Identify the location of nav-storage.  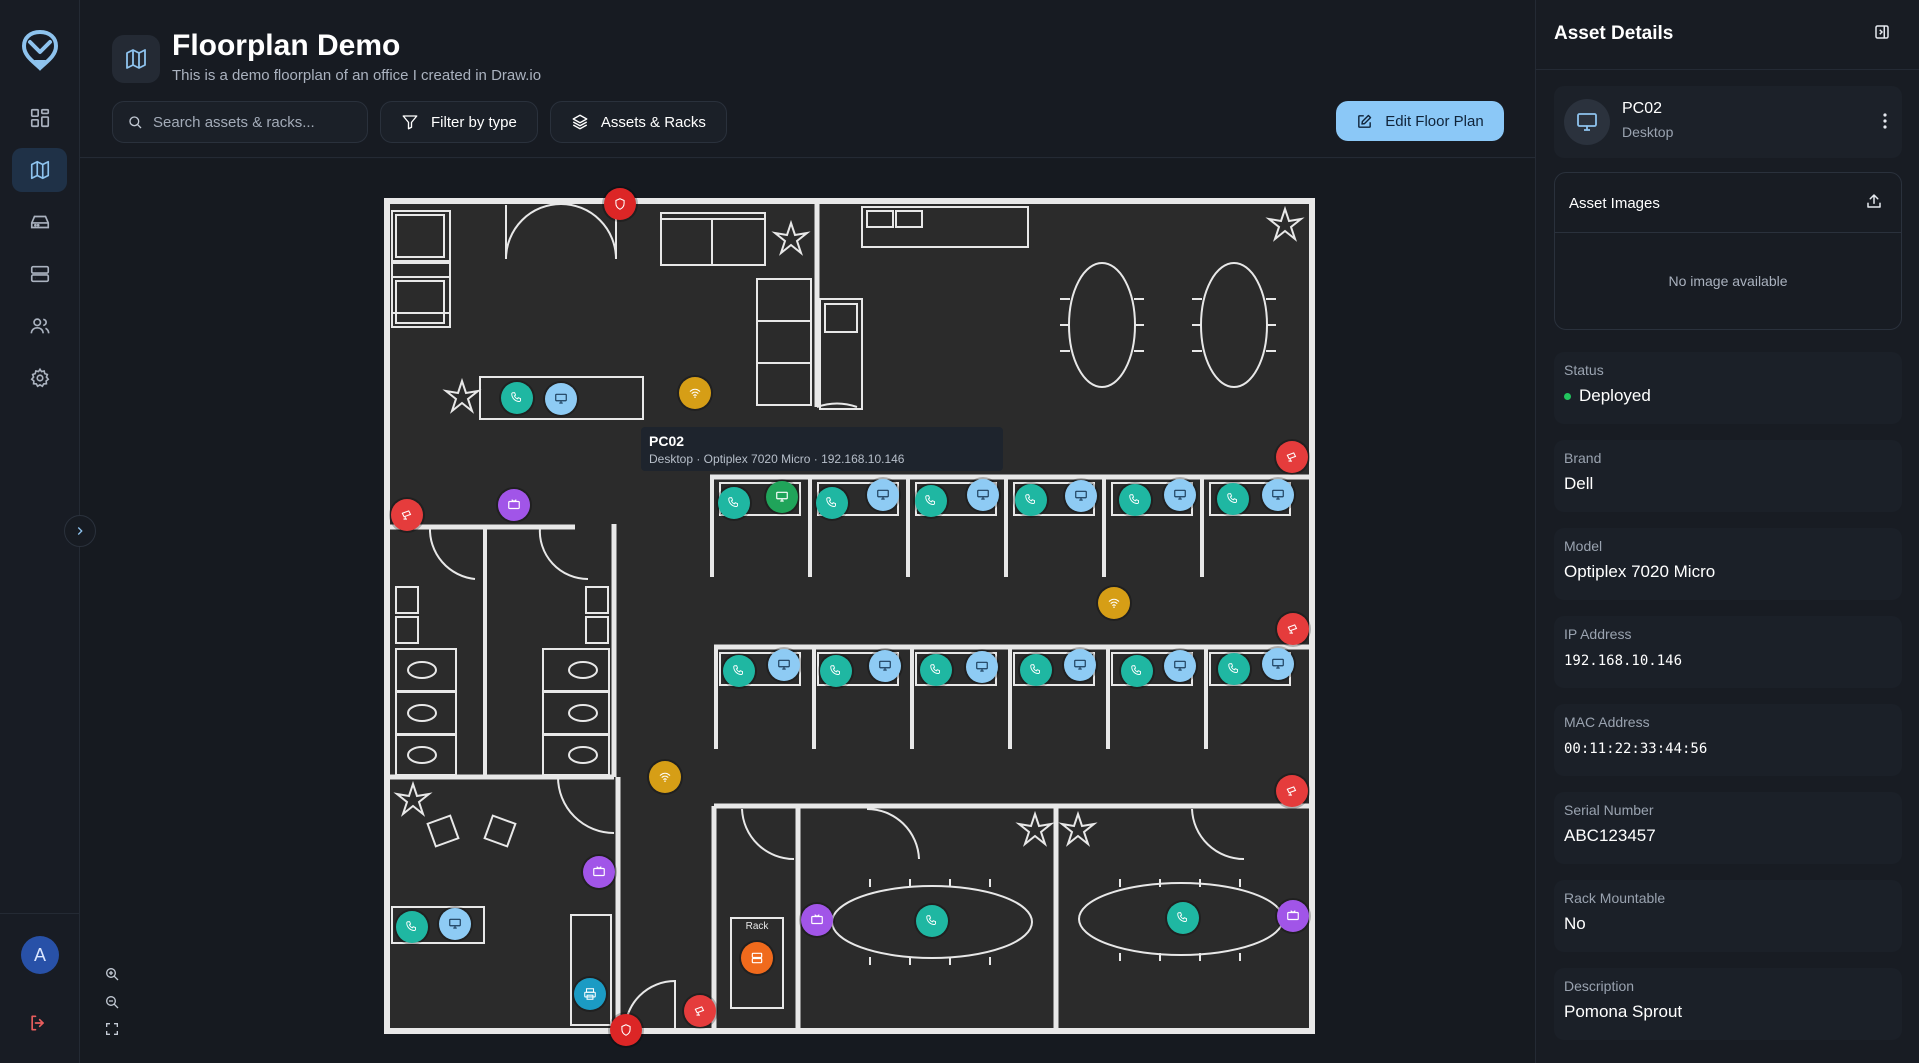
(39, 222).